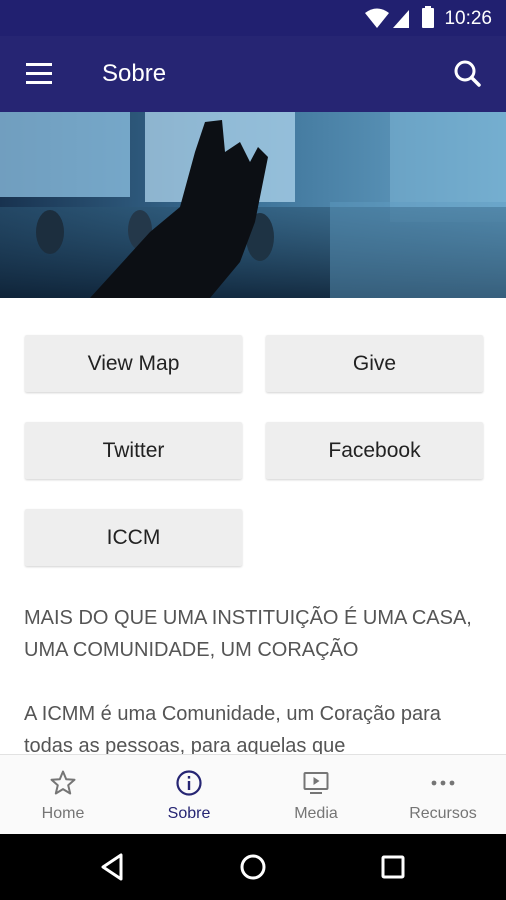 The image size is (506, 900). I want to click on nav-label-home: Home, so click(63, 813).